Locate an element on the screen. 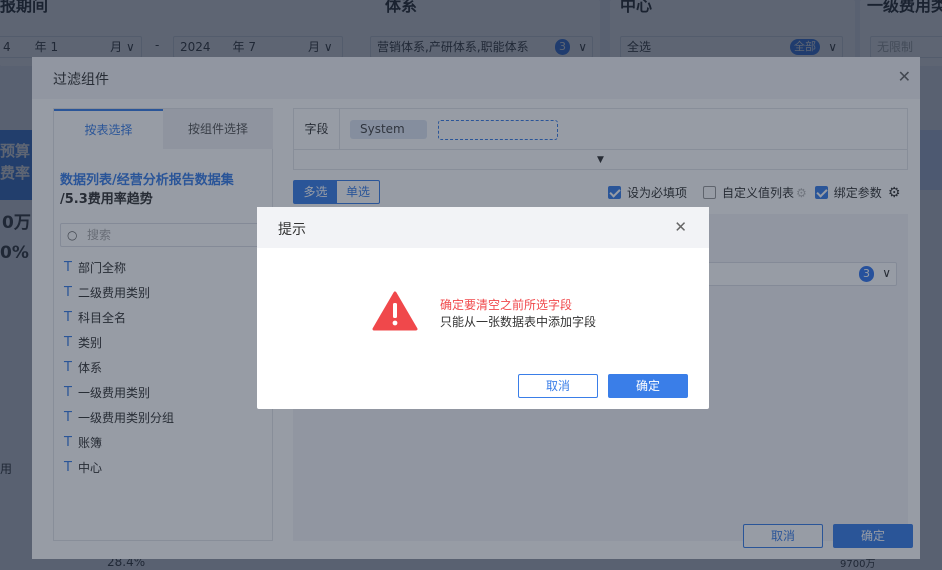  alert-title: 提示 is located at coordinates (292, 230).